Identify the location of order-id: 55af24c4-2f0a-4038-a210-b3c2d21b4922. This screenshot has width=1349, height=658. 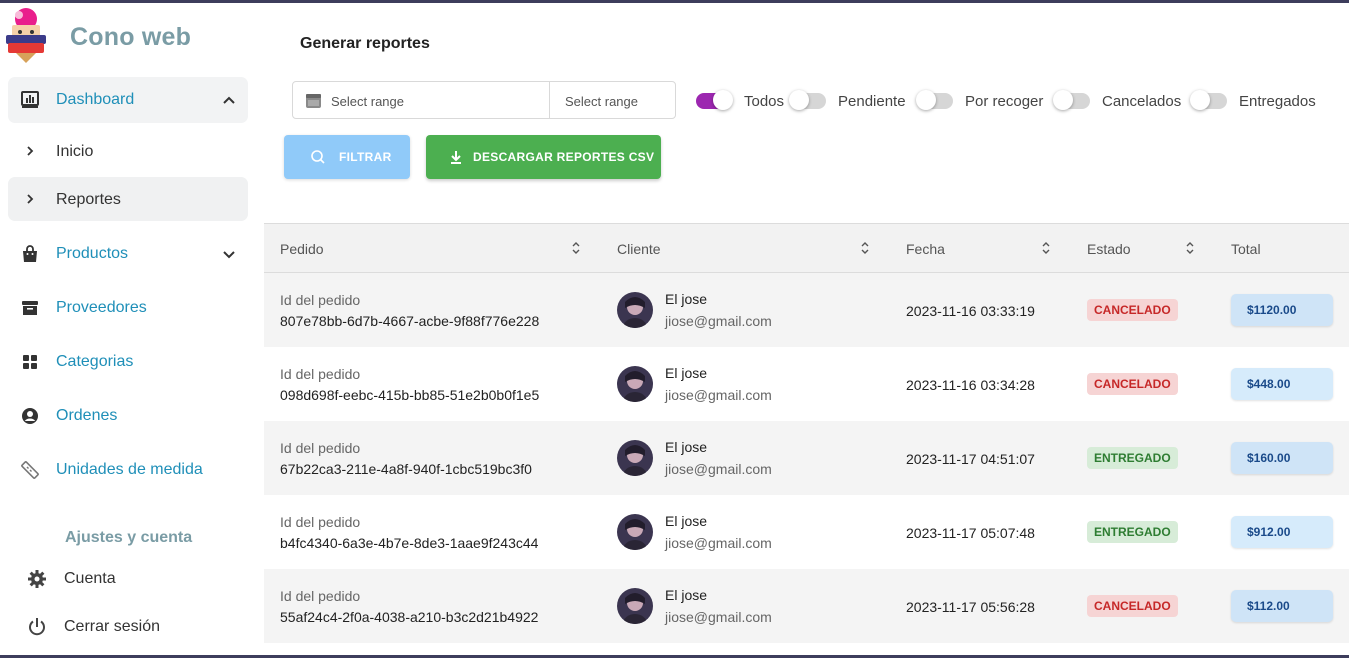
(409, 617).